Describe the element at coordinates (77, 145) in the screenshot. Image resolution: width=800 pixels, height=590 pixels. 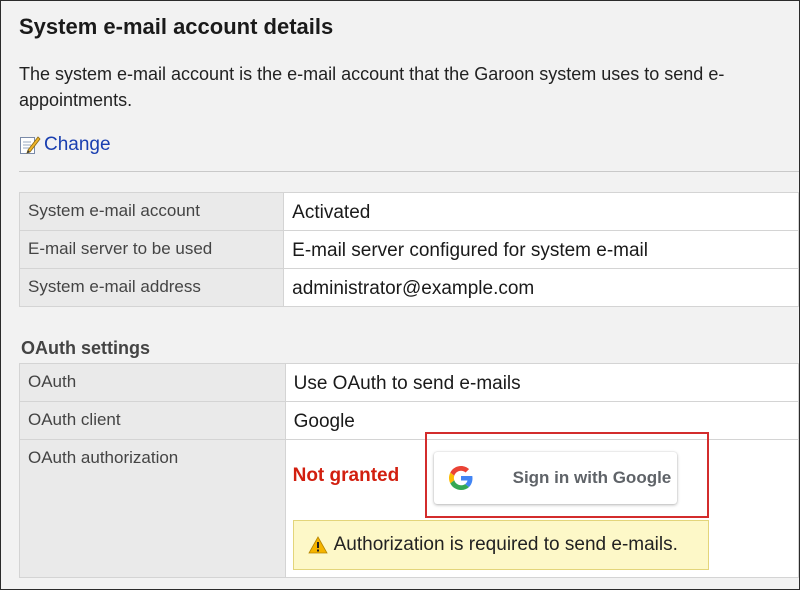
I see `change-link-label: Change` at that location.